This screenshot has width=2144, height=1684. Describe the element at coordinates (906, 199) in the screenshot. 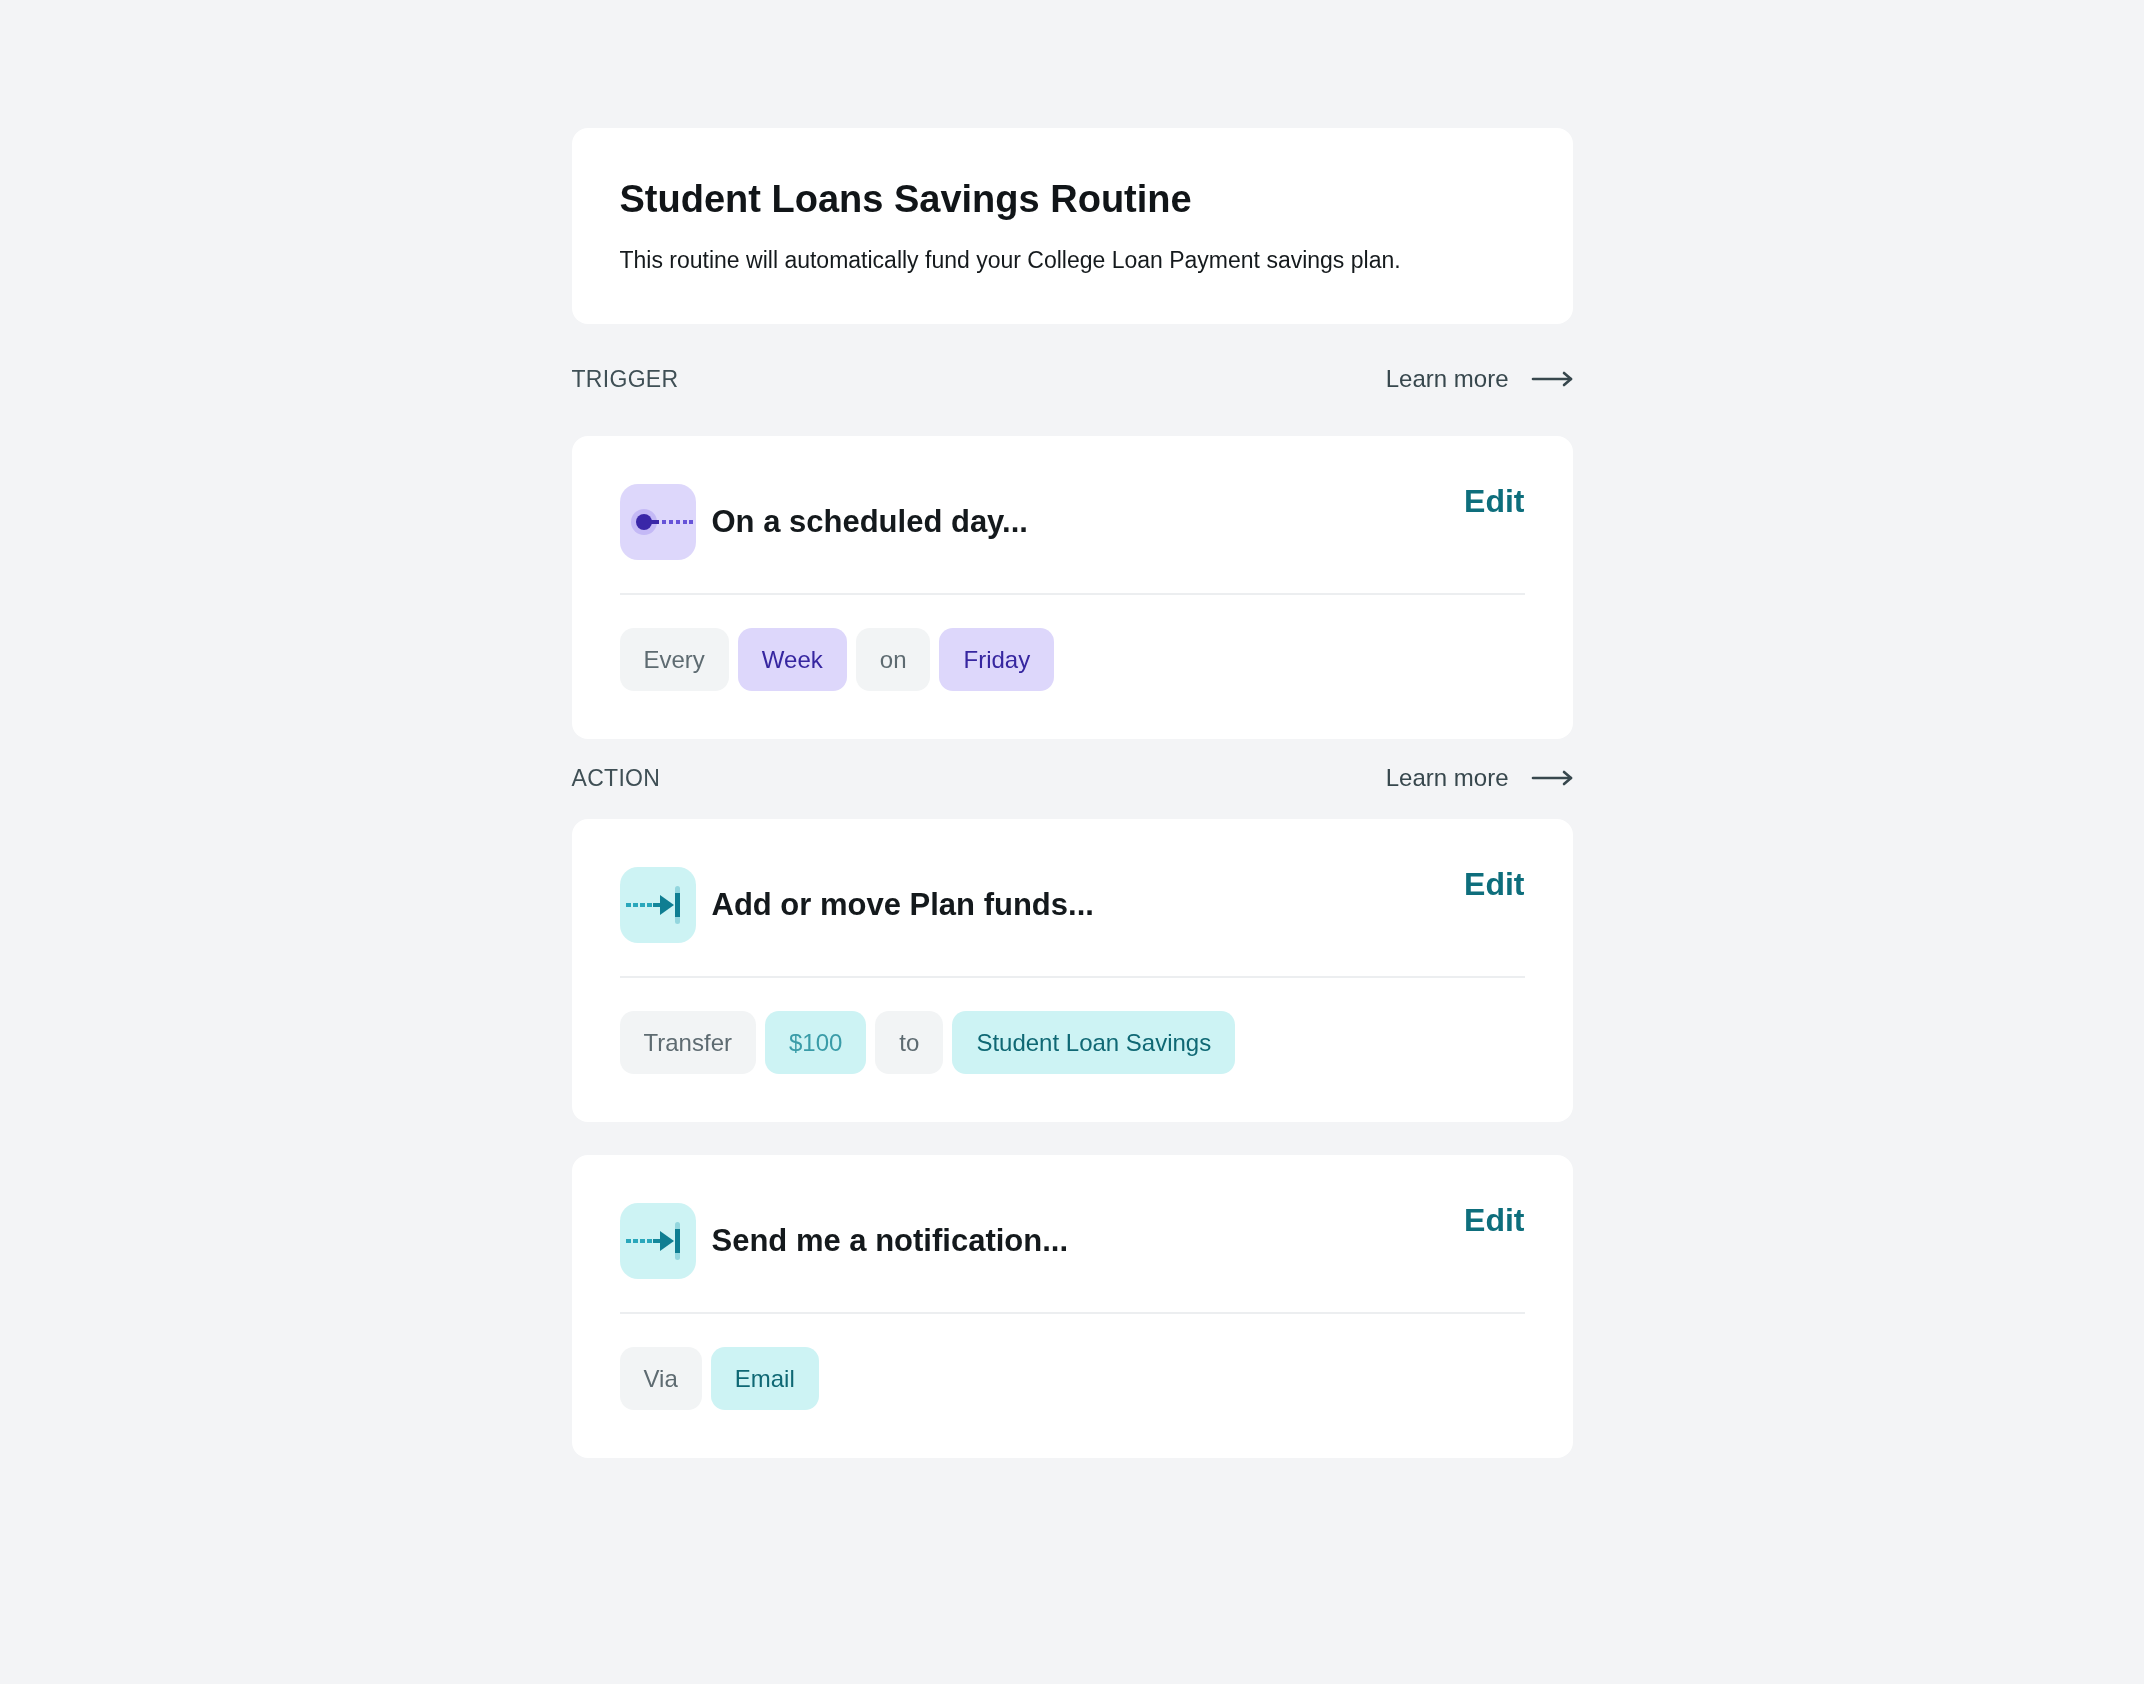

I see `routine-title: Student Loans Savings Routine` at that location.